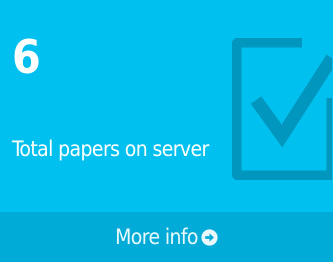 The width and height of the screenshot is (333, 262). I want to click on arrow-circle-right-icon, so click(209, 237).